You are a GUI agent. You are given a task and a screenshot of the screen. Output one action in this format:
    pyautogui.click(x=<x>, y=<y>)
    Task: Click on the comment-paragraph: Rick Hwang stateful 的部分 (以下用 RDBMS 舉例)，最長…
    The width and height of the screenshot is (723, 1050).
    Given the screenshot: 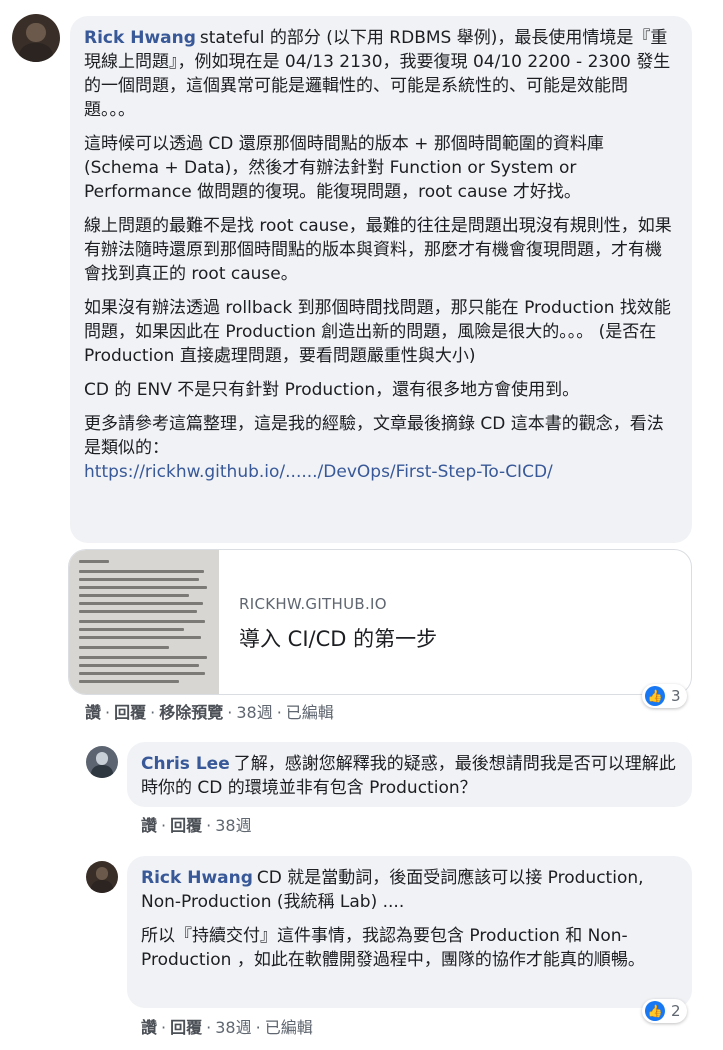 What is the action you would take?
    pyautogui.click(x=381, y=74)
    